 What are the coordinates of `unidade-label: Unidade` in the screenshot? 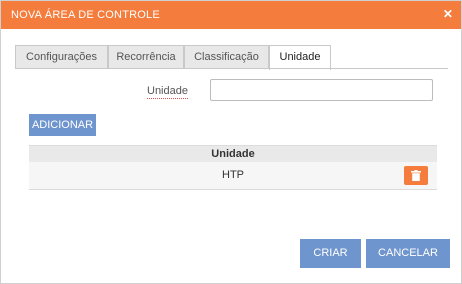 It's located at (167, 92).